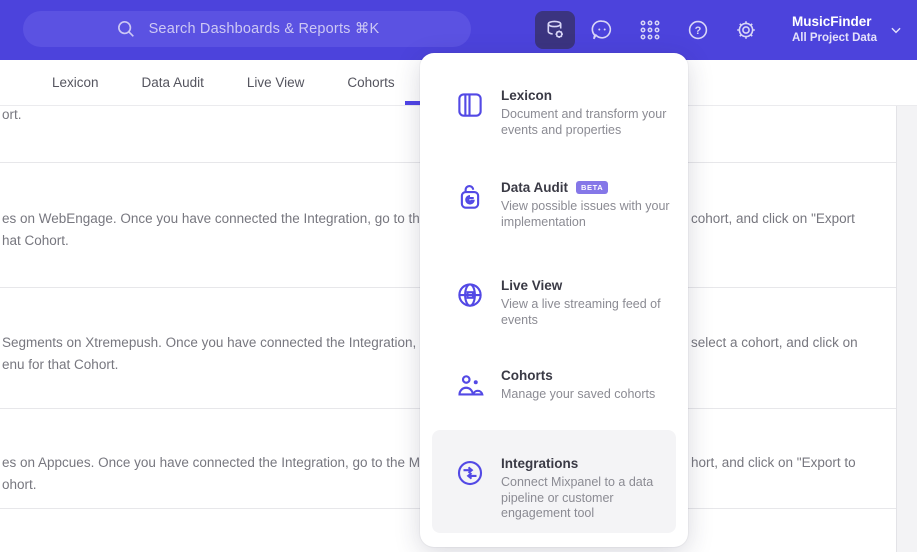 Image resolution: width=917 pixels, height=552 pixels. What do you see at coordinates (276, 82) in the screenshot?
I see `tab-live-view: Live View` at bounding box center [276, 82].